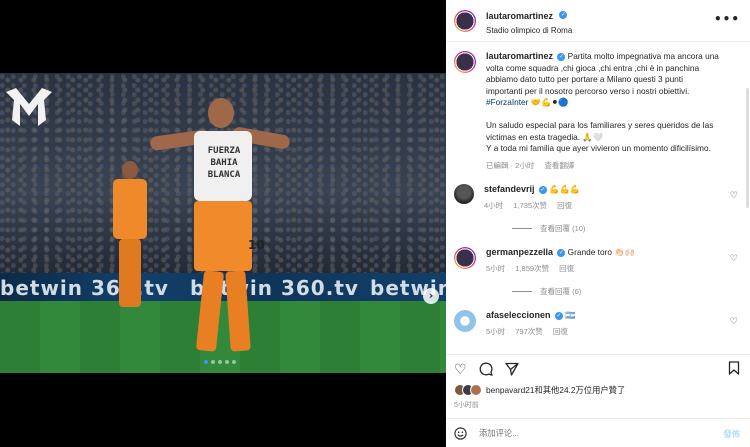 The width and height of the screenshot is (750, 447). I want to click on comments-scrollbar, so click(747, 148).